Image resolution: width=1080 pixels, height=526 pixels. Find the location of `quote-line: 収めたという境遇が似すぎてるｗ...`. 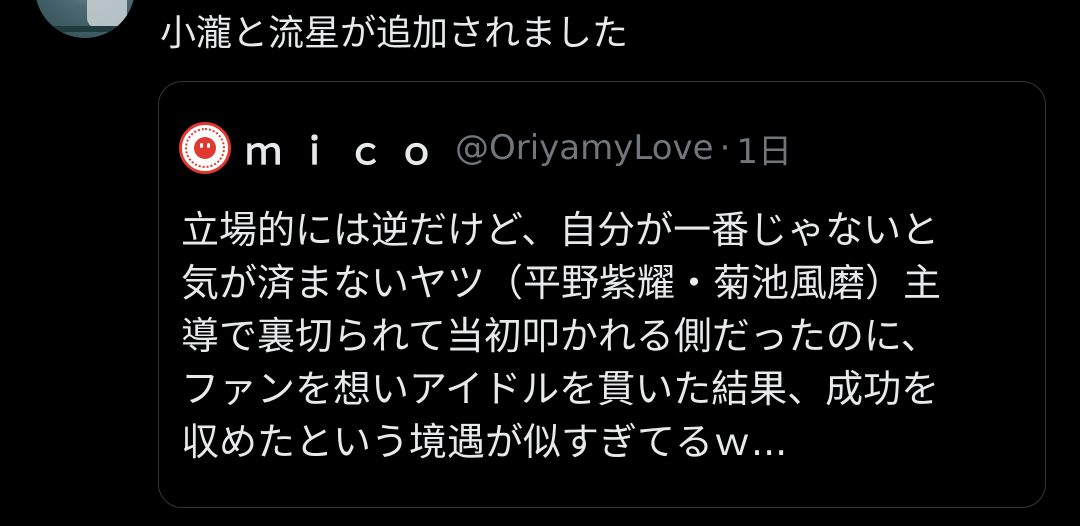

quote-line: 収めたという境遇が似すぎてるｗ... is located at coordinates (484, 442).